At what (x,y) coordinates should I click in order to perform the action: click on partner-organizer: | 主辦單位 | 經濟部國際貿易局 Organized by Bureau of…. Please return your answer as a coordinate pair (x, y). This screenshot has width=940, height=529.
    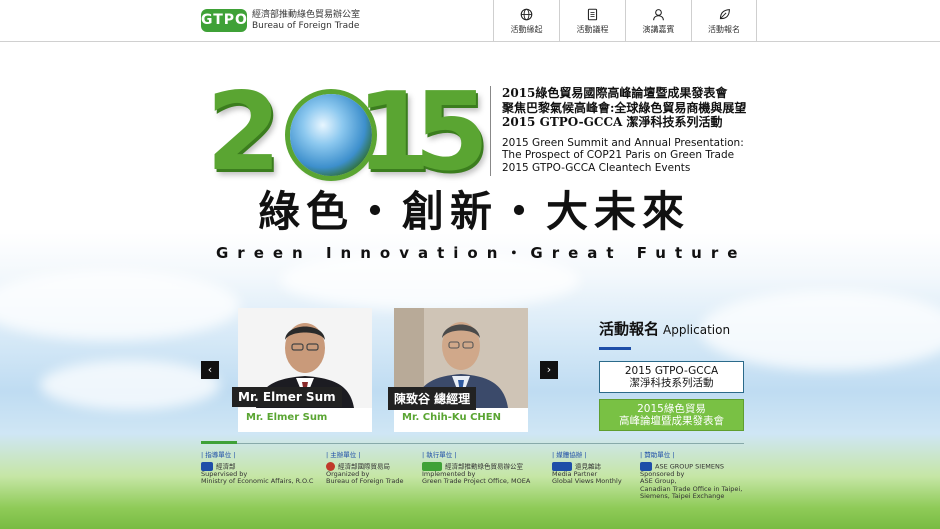
    Looking at the image, I should click on (365, 468).